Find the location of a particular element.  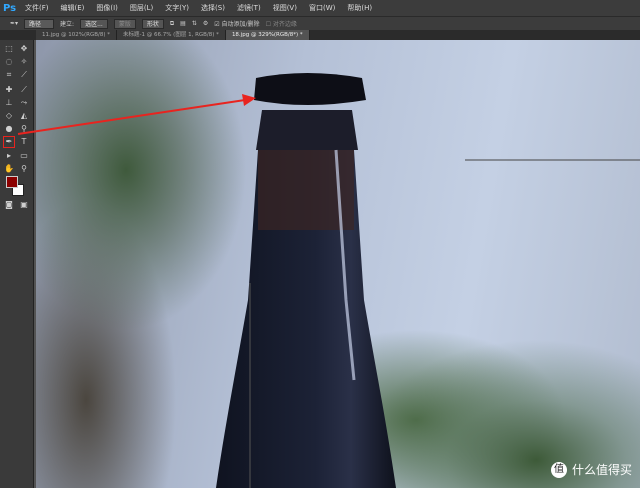

marquee-tool-icon: ⬚ is located at coordinates (9, 49).